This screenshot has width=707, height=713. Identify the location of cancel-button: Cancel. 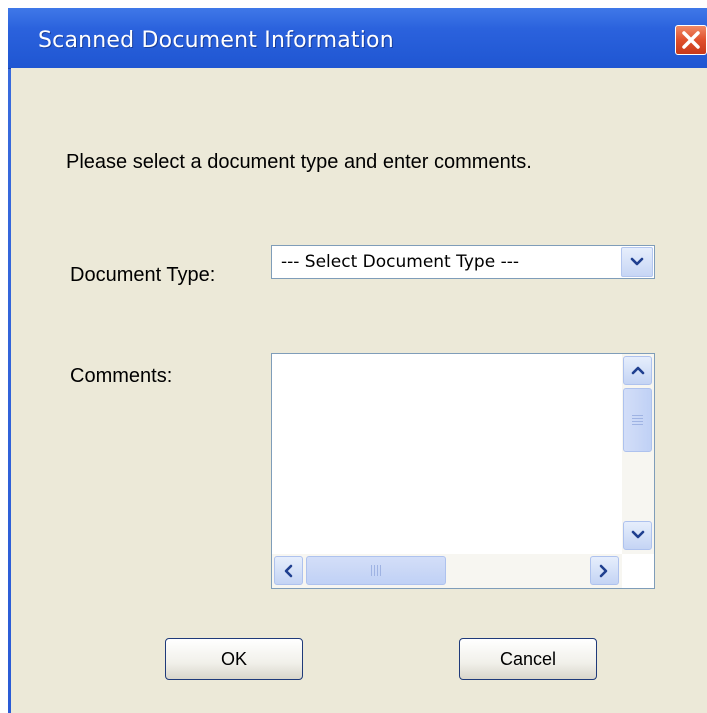
(528, 659).